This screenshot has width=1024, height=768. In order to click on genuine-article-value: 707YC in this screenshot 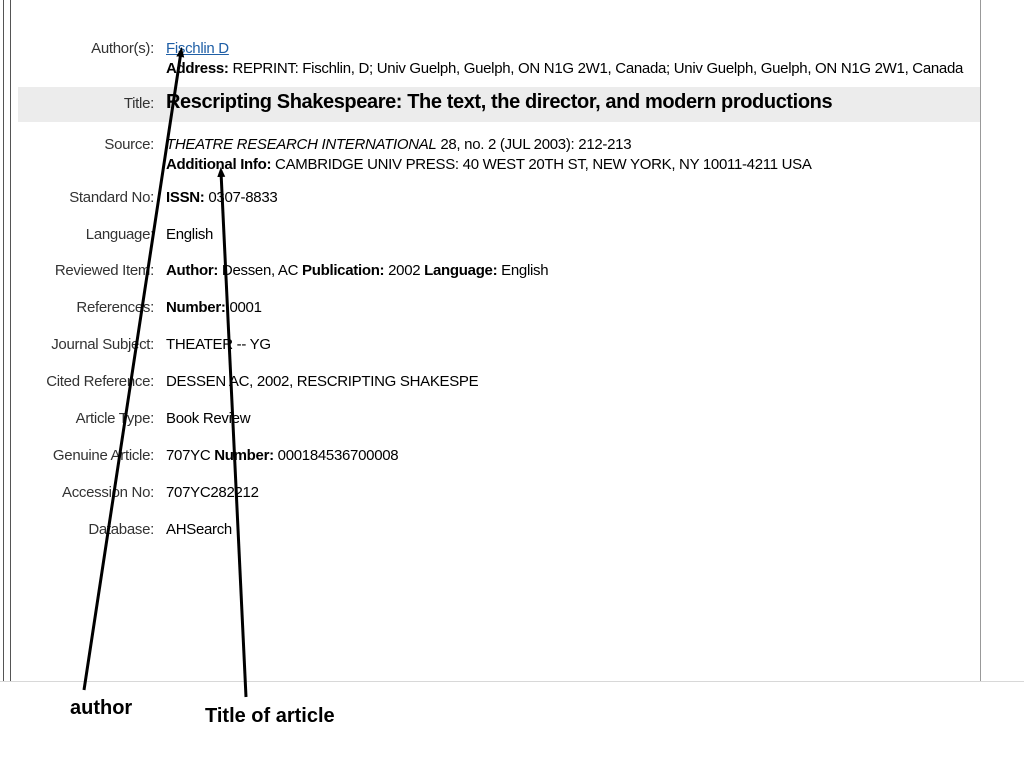, I will do `click(190, 455)`.